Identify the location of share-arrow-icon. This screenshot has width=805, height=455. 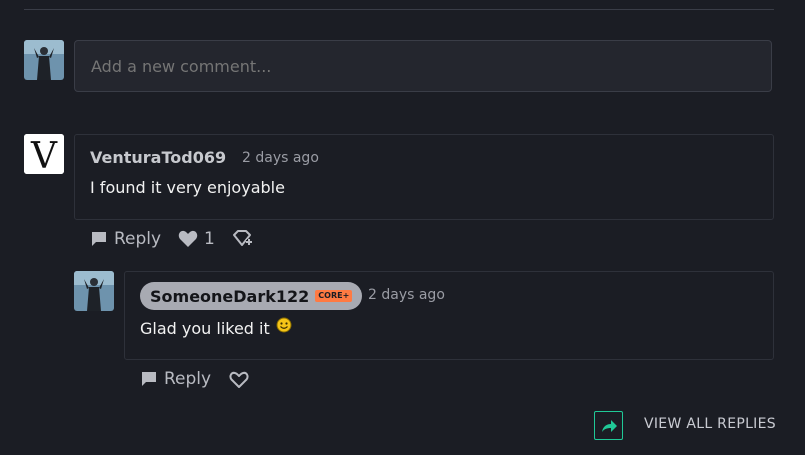
(609, 425).